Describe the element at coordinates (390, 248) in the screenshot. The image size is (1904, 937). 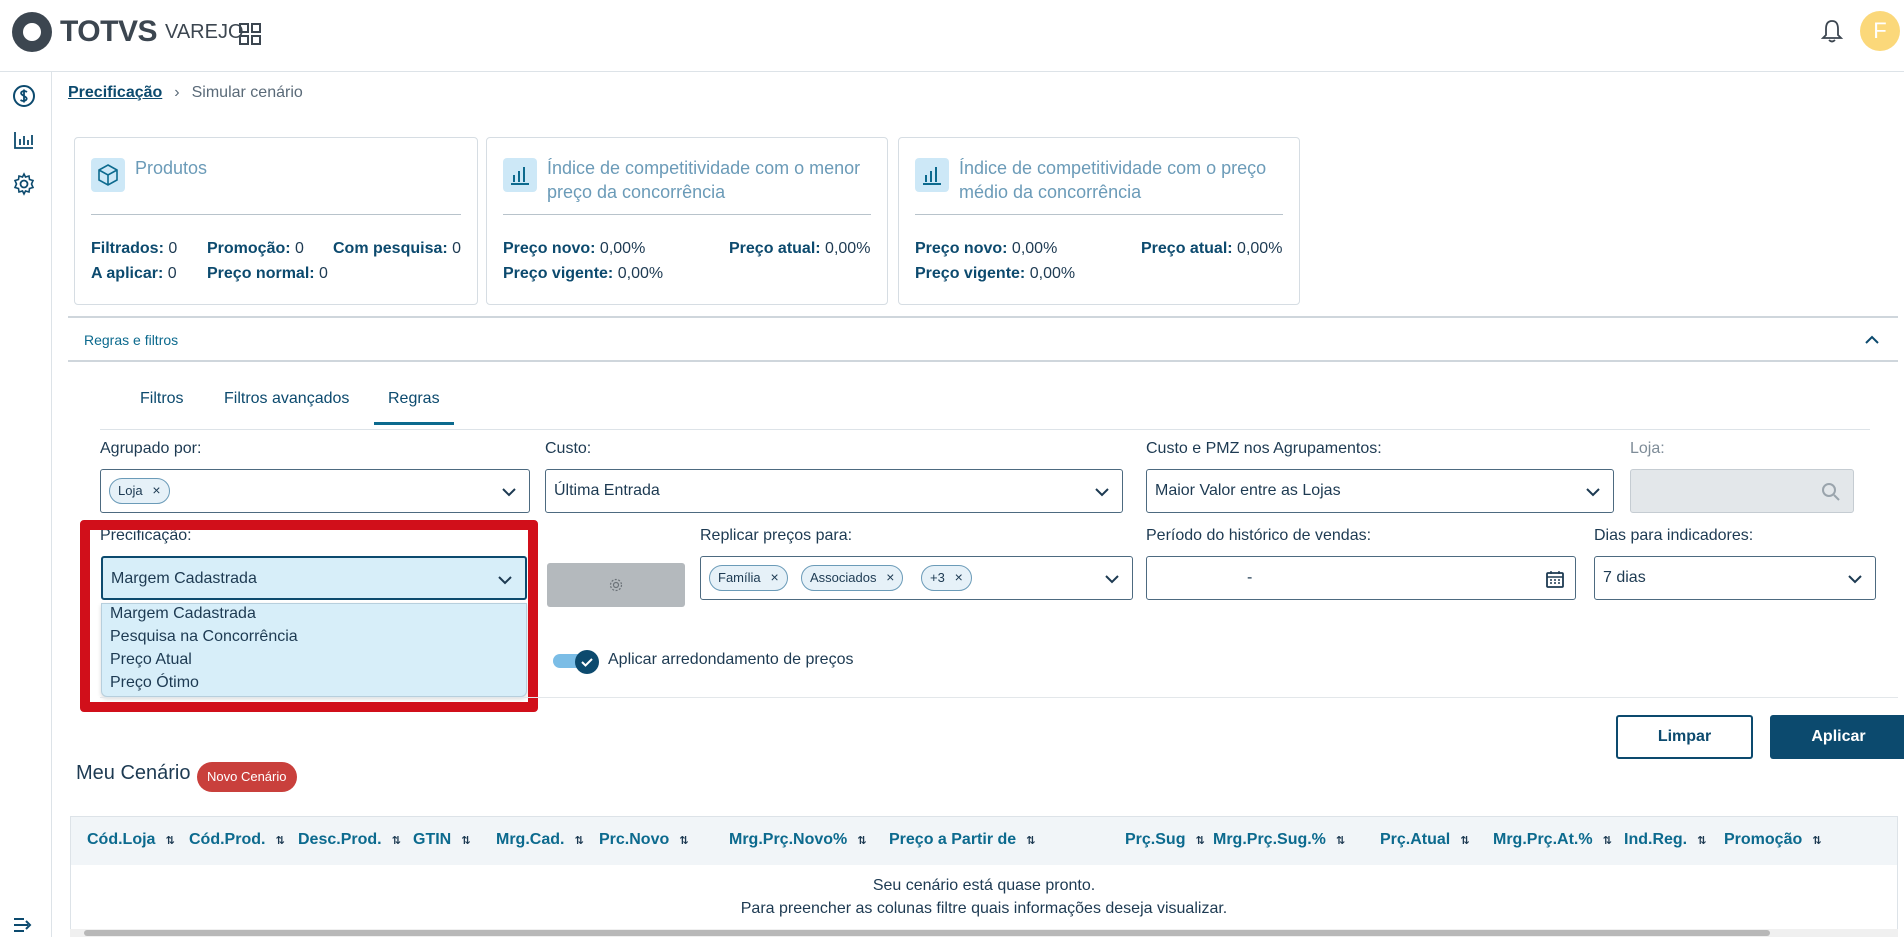
I see `com-pesquisa-label: Com pesquisa:` at that location.